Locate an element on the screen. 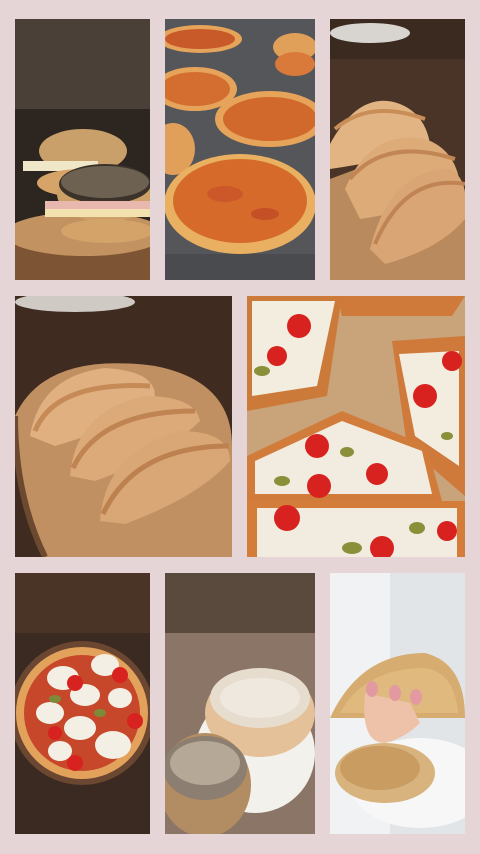 The image size is (480, 854). photo-empanadas-top is located at coordinates (397, 149).